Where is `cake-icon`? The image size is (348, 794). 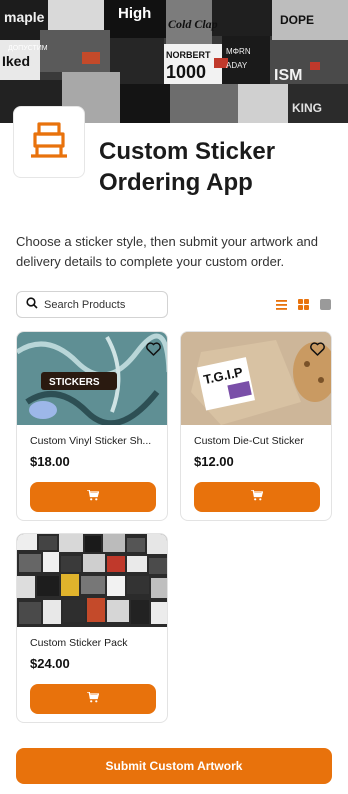 cake-icon is located at coordinates (49, 142).